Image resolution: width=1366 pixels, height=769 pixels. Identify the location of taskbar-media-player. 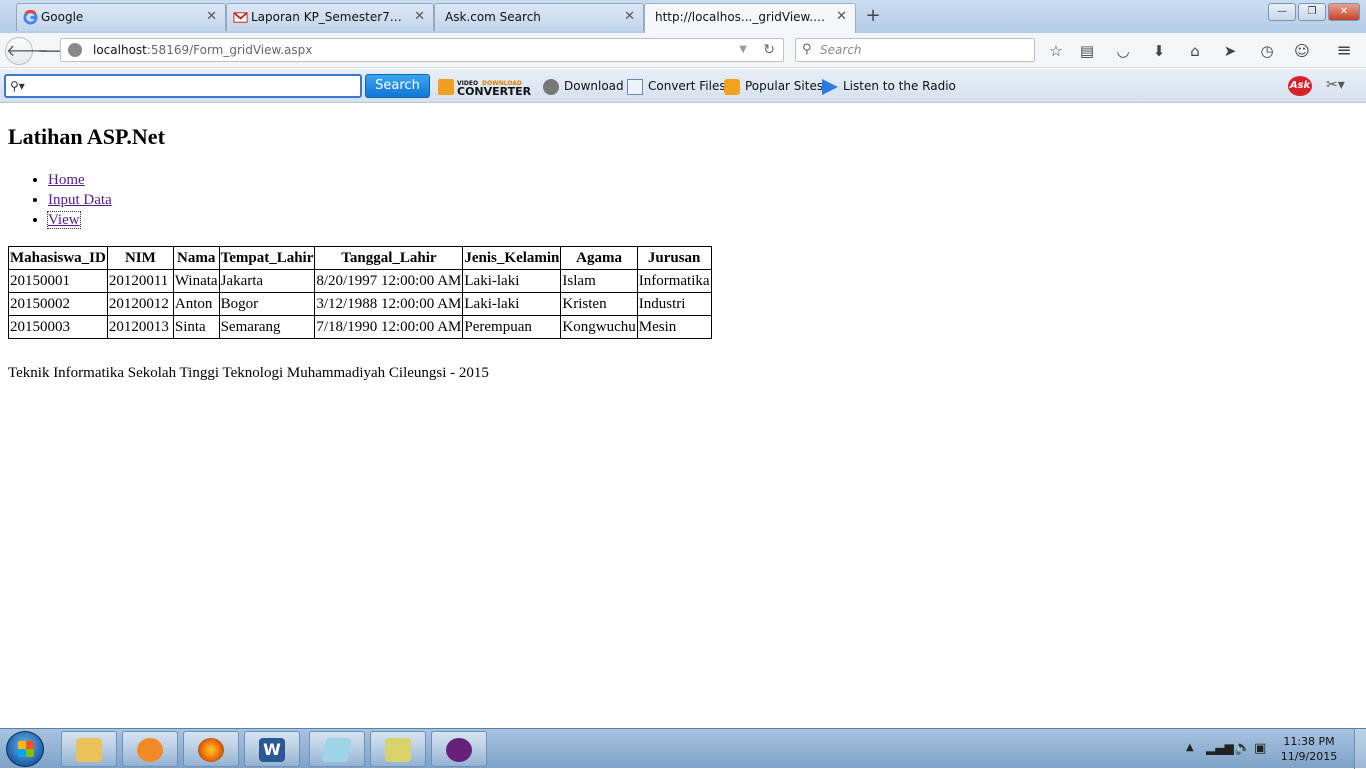
(150, 749).